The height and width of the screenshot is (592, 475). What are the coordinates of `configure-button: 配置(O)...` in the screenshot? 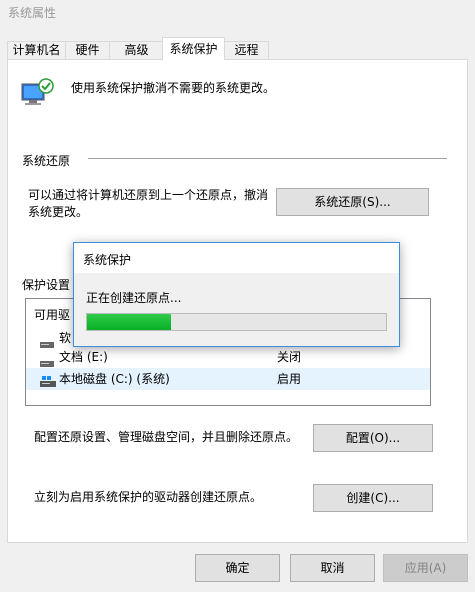 It's located at (373, 438).